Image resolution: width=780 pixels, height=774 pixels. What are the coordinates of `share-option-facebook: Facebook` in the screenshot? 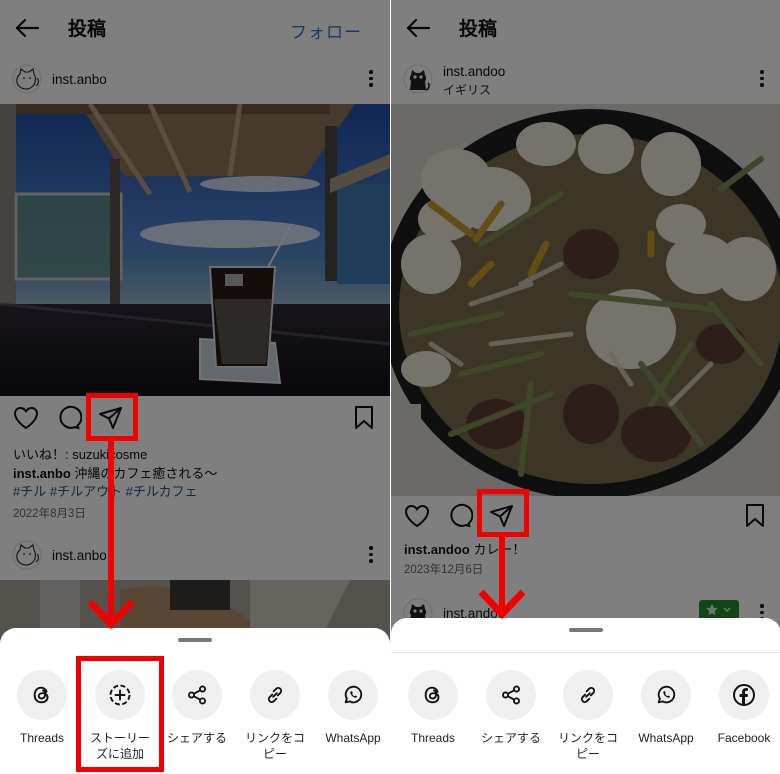 It's located at (743, 708).